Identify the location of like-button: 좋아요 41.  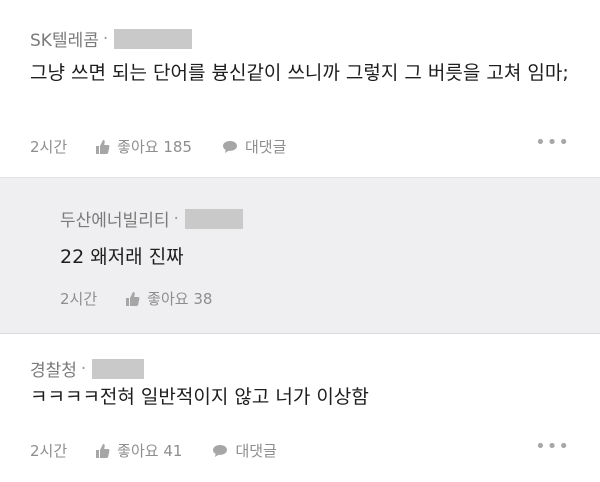
(138, 450).